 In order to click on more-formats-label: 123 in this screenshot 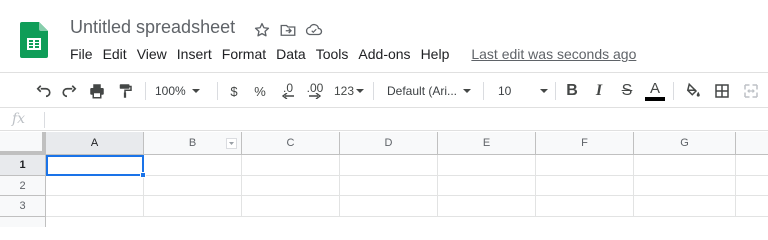, I will do `click(344, 91)`.